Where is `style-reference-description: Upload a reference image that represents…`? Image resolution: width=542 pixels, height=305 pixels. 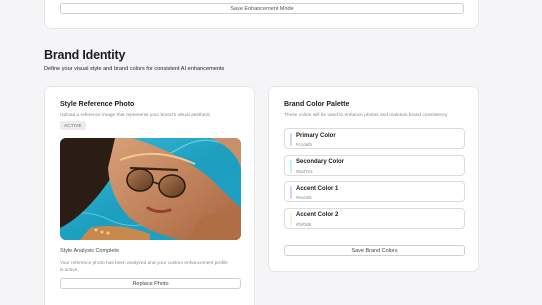
style-reference-description: Upload a reference image that represents… is located at coordinates (135, 115).